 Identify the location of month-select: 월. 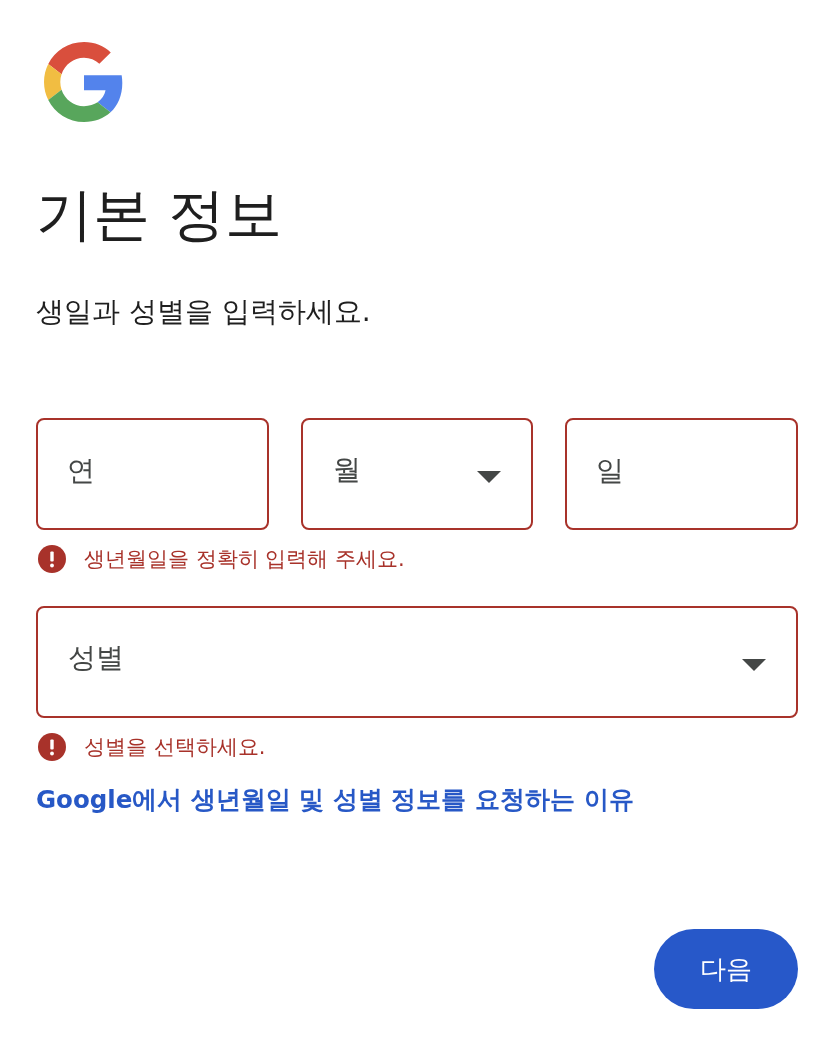
(417, 474).